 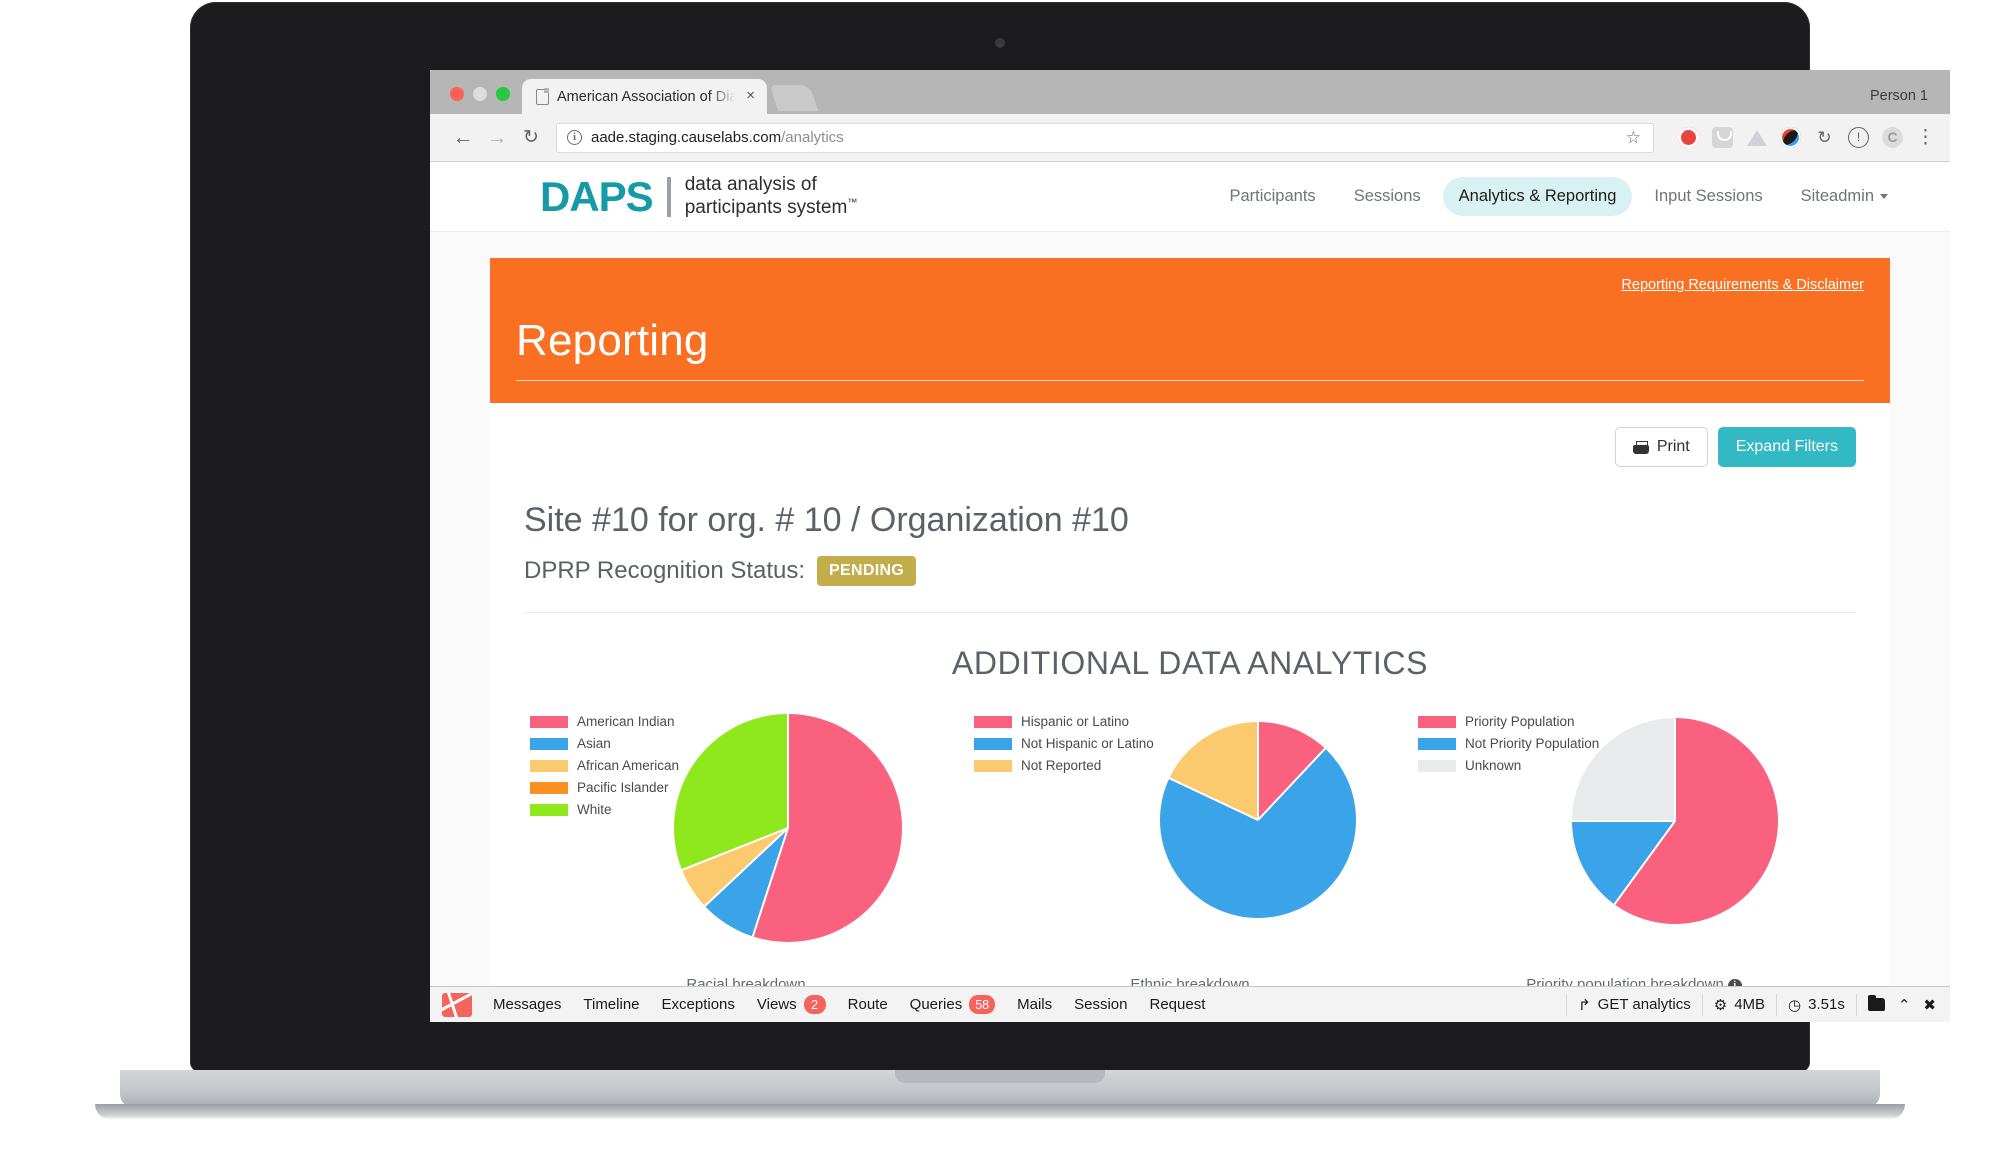 I want to click on extension-icons: ↻ ! C ⋮, so click(x=1799, y=137).